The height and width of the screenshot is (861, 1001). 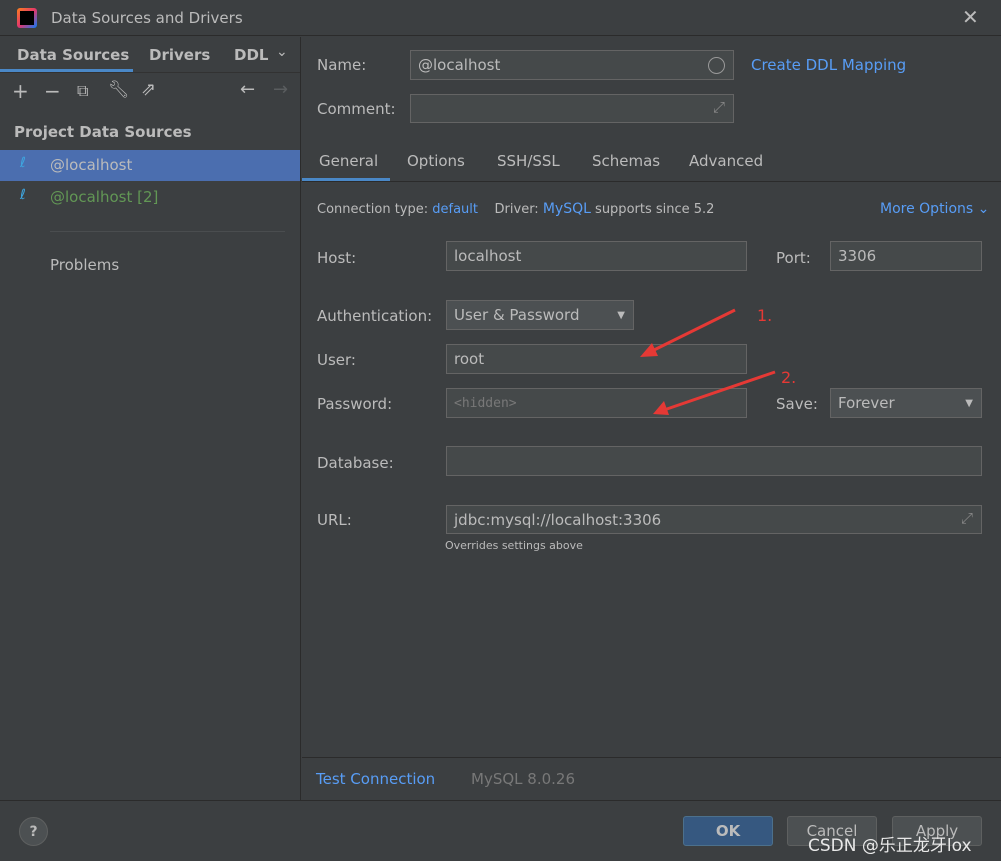 I want to click on help-button: ?, so click(x=33, y=831).